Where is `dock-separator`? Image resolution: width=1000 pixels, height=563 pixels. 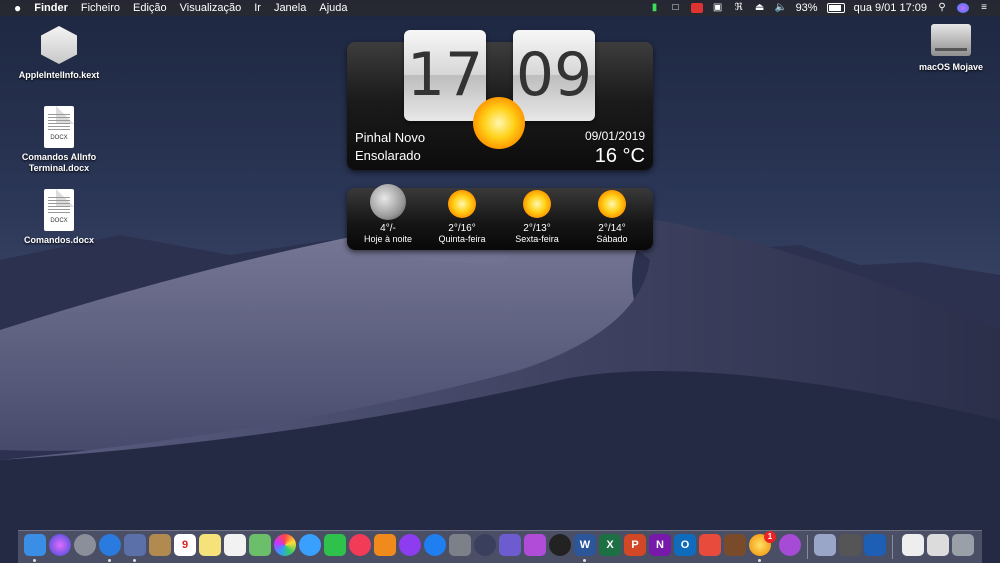 dock-separator is located at coordinates (892, 547).